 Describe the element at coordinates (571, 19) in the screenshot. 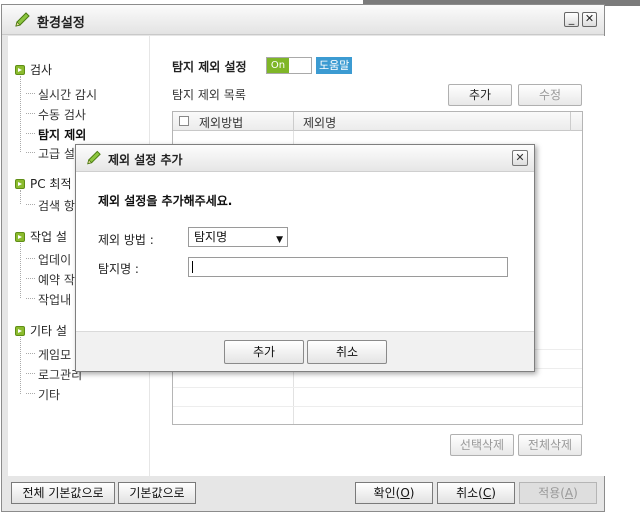

I see `minimize-button: _` at that location.